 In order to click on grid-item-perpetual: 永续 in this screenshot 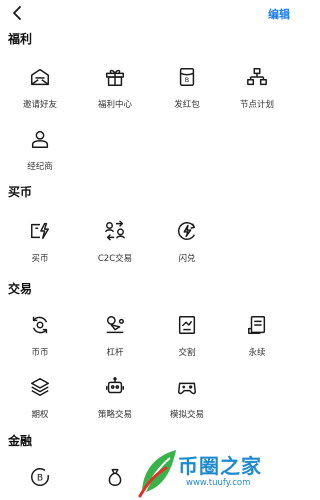, I will do `click(257, 336)`.